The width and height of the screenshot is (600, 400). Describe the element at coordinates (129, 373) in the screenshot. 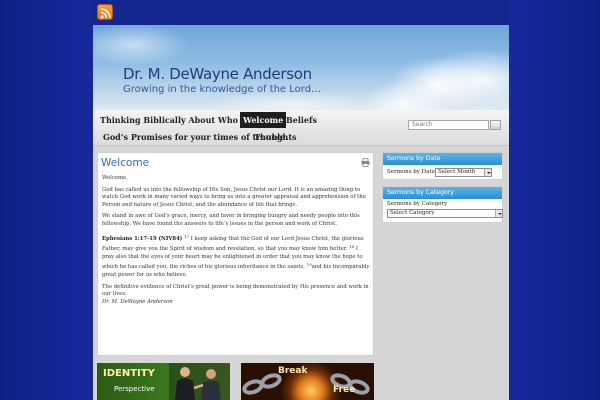

I see `banner-word: IDENTITY` at that location.